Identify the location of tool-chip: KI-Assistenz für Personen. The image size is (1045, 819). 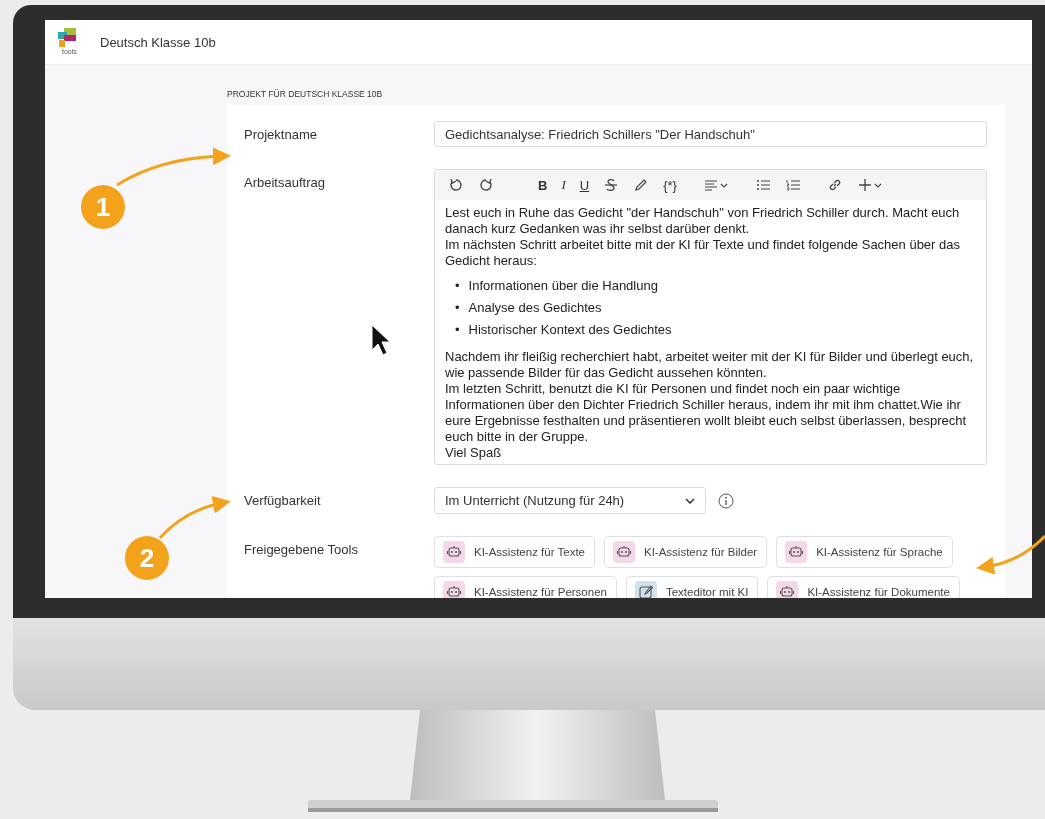
(525, 587).